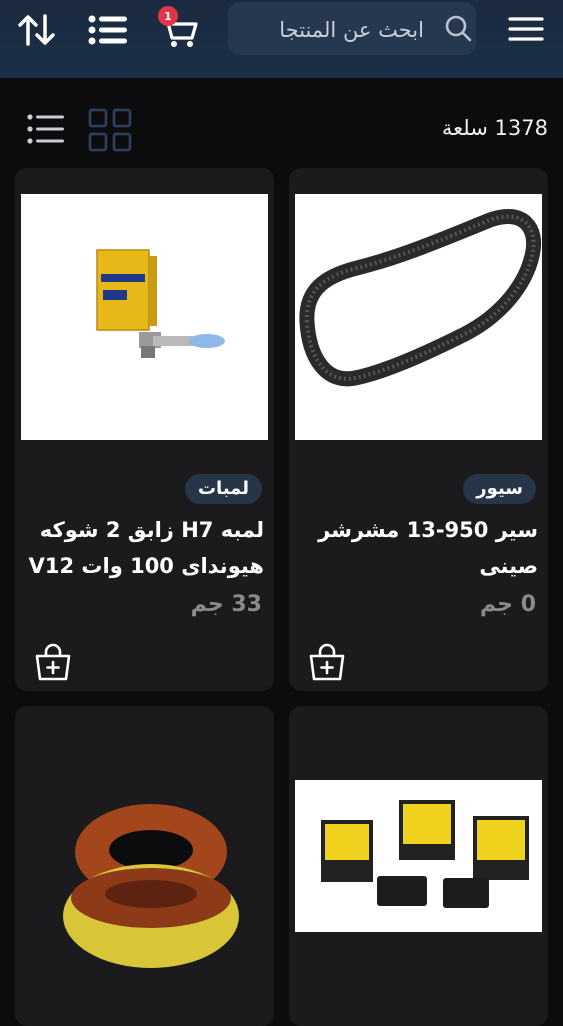 The width and height of the screenshot is (563, 1026). I want to click on categories-list-button, so click(108, 30).